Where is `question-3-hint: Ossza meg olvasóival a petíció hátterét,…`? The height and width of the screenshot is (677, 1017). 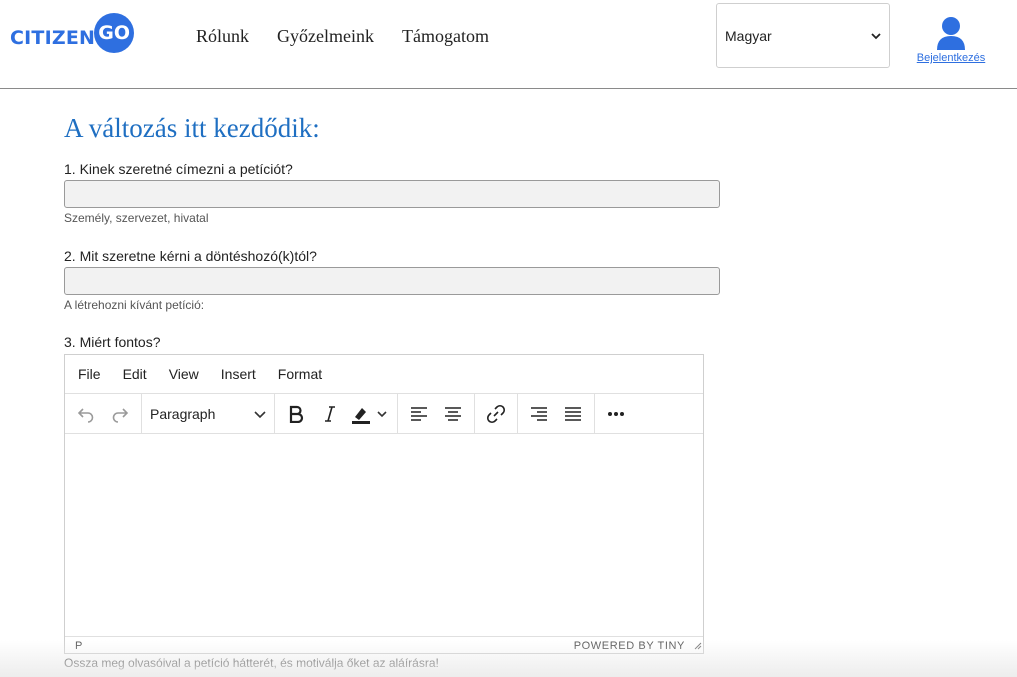 question-3-hint: Ossza meg olvasóival a petíció hátterét,… is located at coordinates (251, 663).